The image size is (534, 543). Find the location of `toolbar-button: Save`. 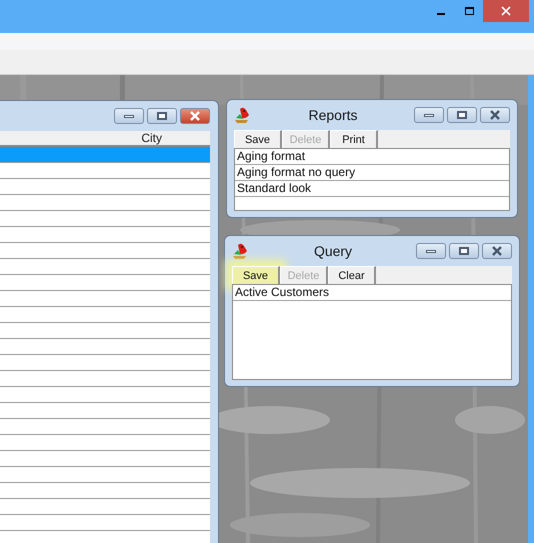

toolbar-button: Save is located at coordinates (258, 139).